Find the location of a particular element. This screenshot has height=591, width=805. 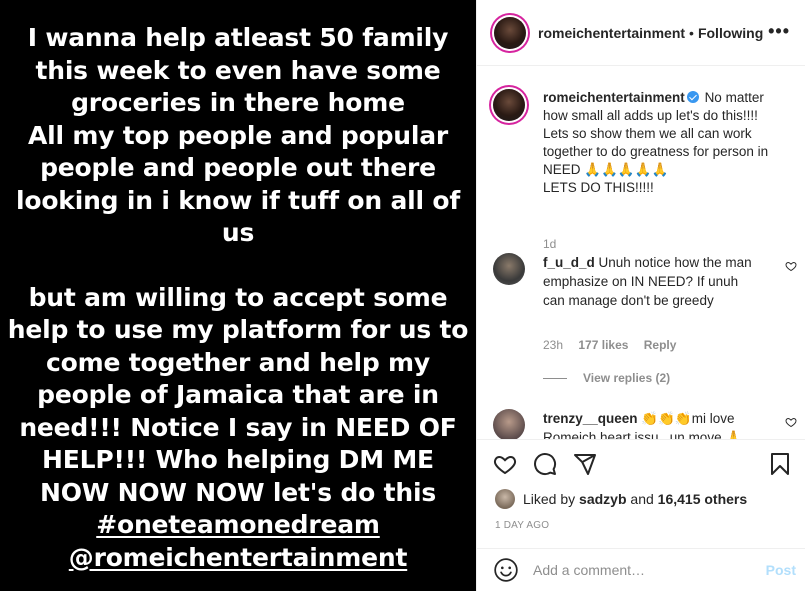

verified-icon is located at coordinates (692, 97).